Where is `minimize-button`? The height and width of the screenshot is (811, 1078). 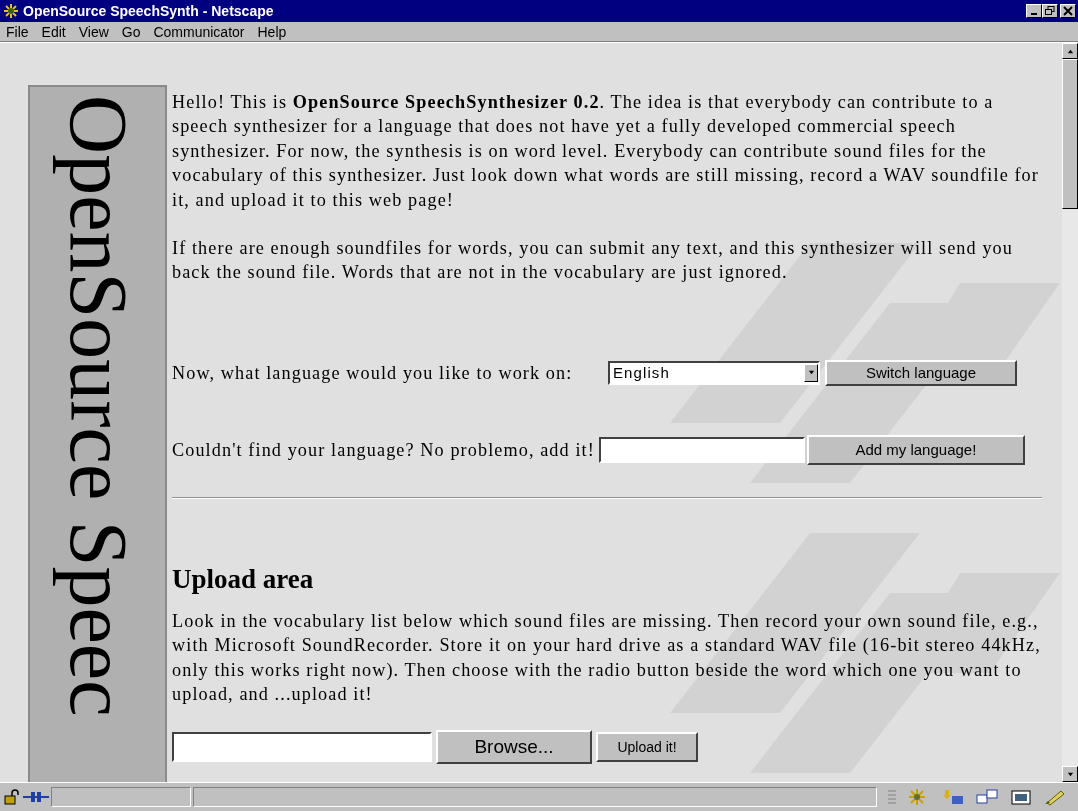
minimize-button is located at coordinates (1034, 11).